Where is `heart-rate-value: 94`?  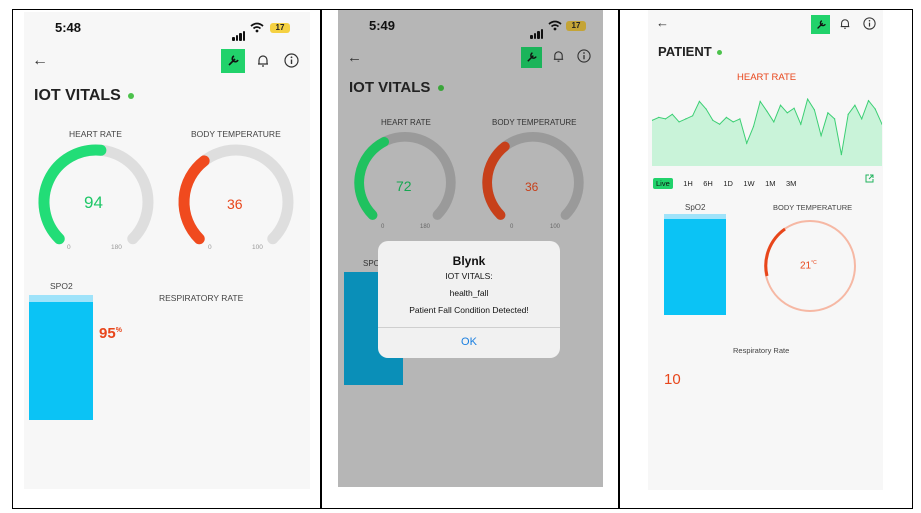
heart-rate-value: 94 is located at coordinates (93, 202).